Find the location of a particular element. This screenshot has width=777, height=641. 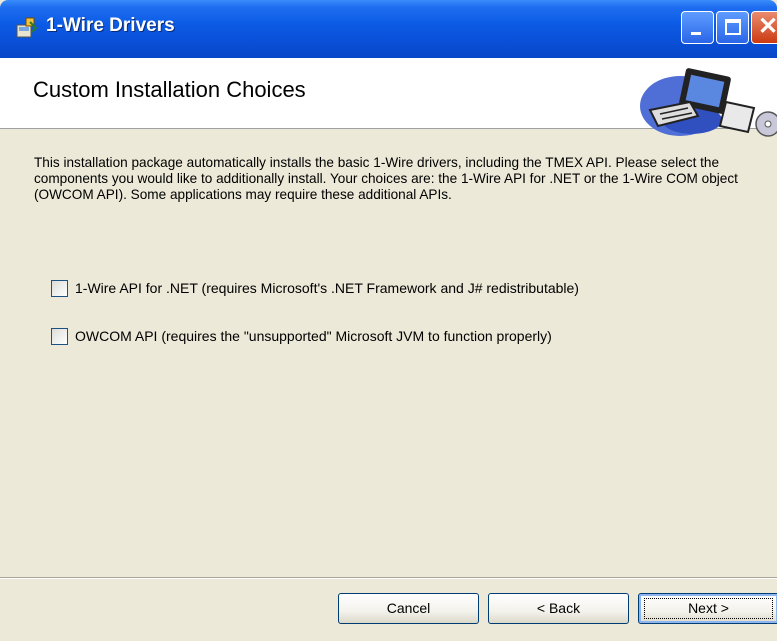

header-band: Custom Installation Choices is located at coordinates (388, 97).